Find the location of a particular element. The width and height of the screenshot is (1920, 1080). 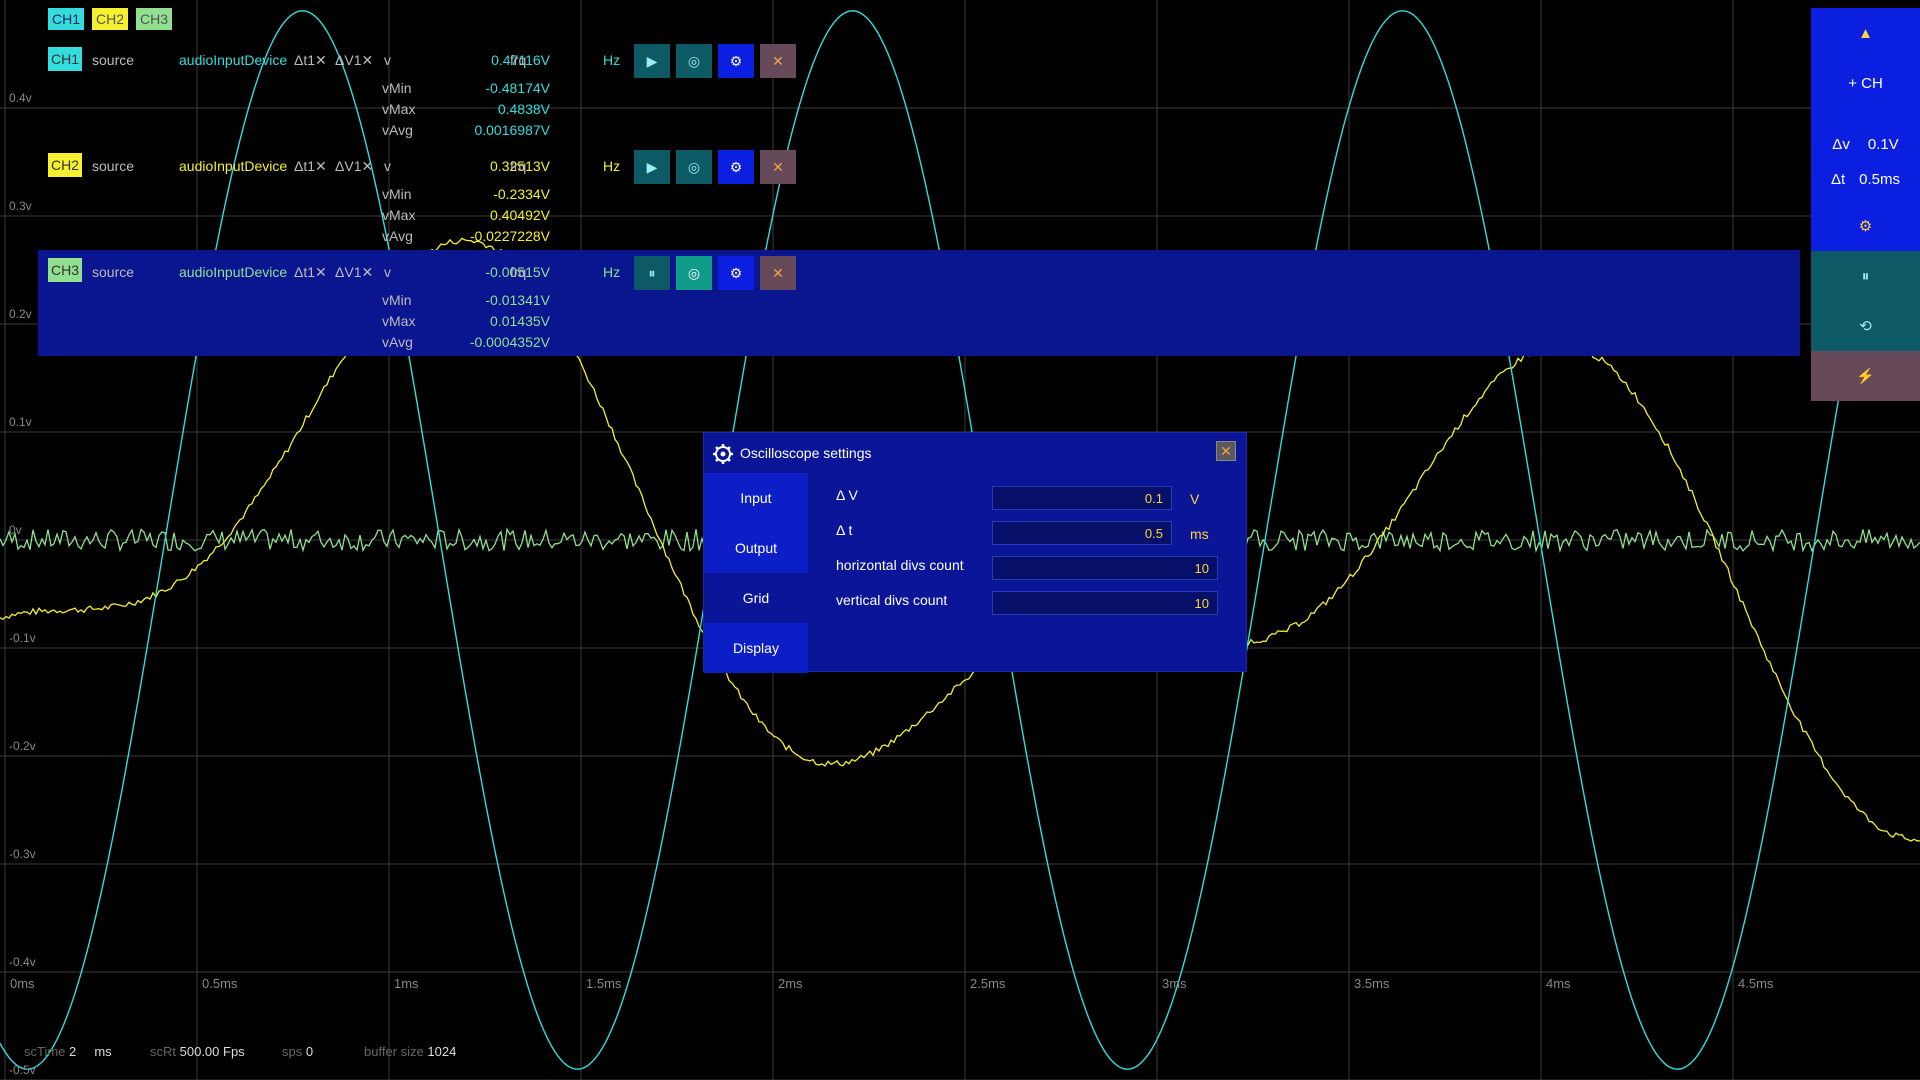

add-channel-button: + CH is located at coordinates (1865, 83).